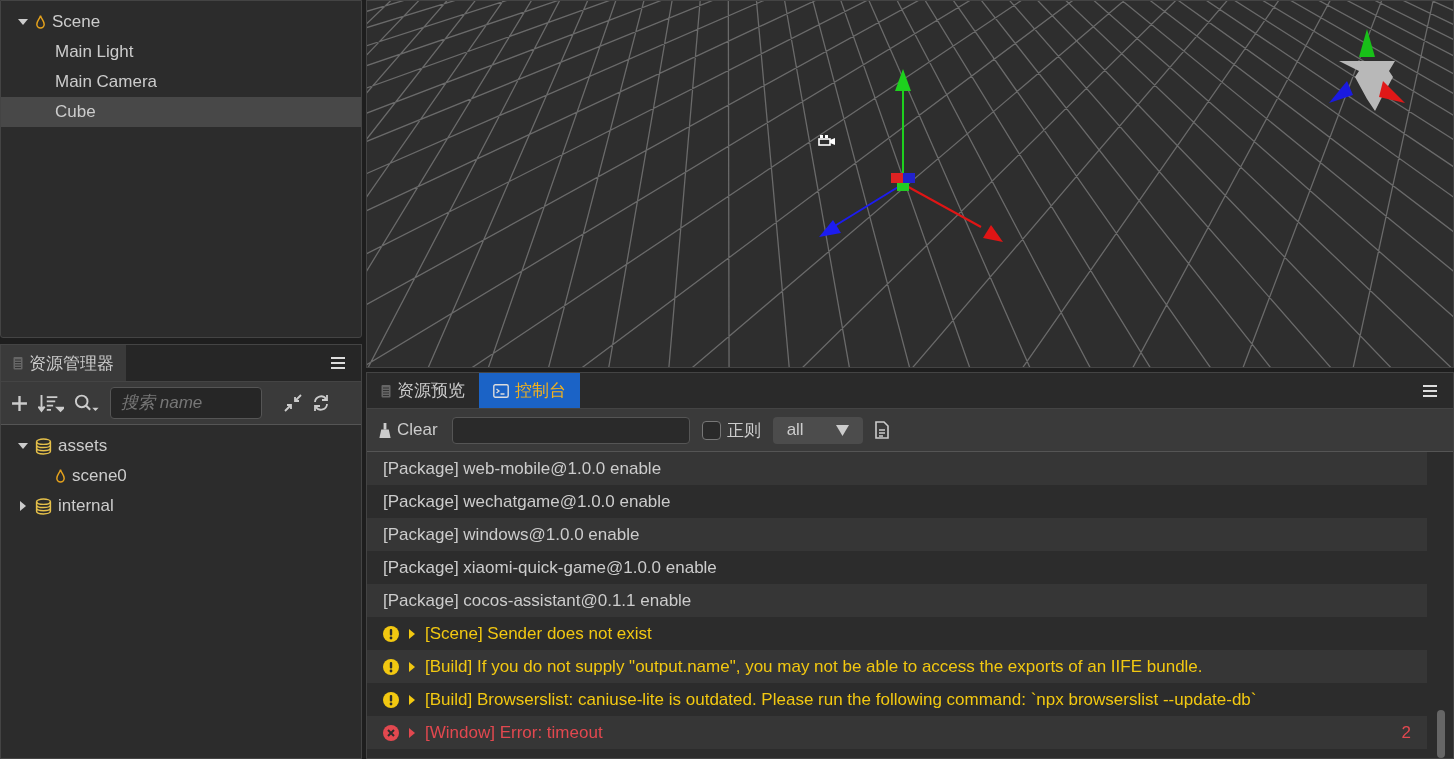  What do you see at coordinates (827, 140) in the screenshot?
I see `camera-icon` at bounding box center [827, 140].